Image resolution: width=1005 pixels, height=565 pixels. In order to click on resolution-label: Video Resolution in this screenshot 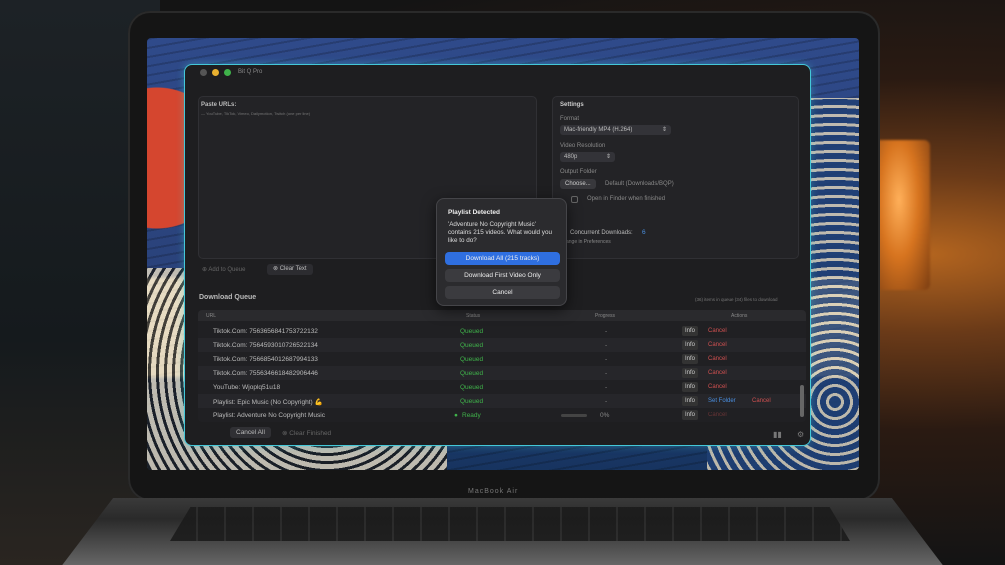, I will do `click(583, 146)`.